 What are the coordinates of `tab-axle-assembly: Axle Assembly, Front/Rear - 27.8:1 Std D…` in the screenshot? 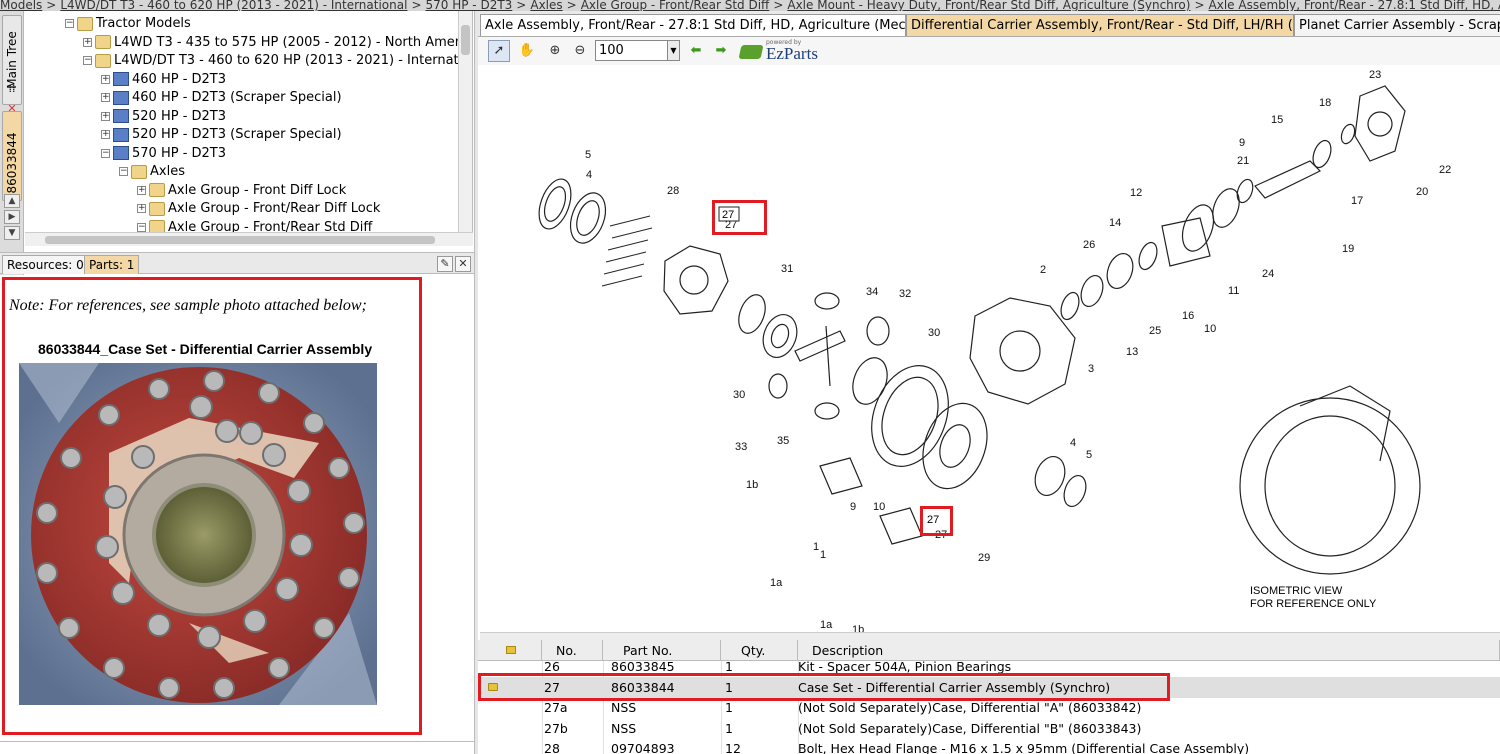 It's located at (693, 25).